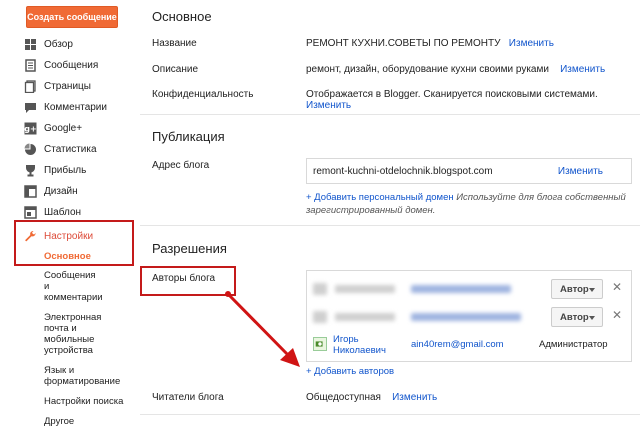 The height and width of the screenshot is (428, 640). Describe the element at coordinates (74, 243) in the screenshot. I see `settings-highlight-box` at that location.